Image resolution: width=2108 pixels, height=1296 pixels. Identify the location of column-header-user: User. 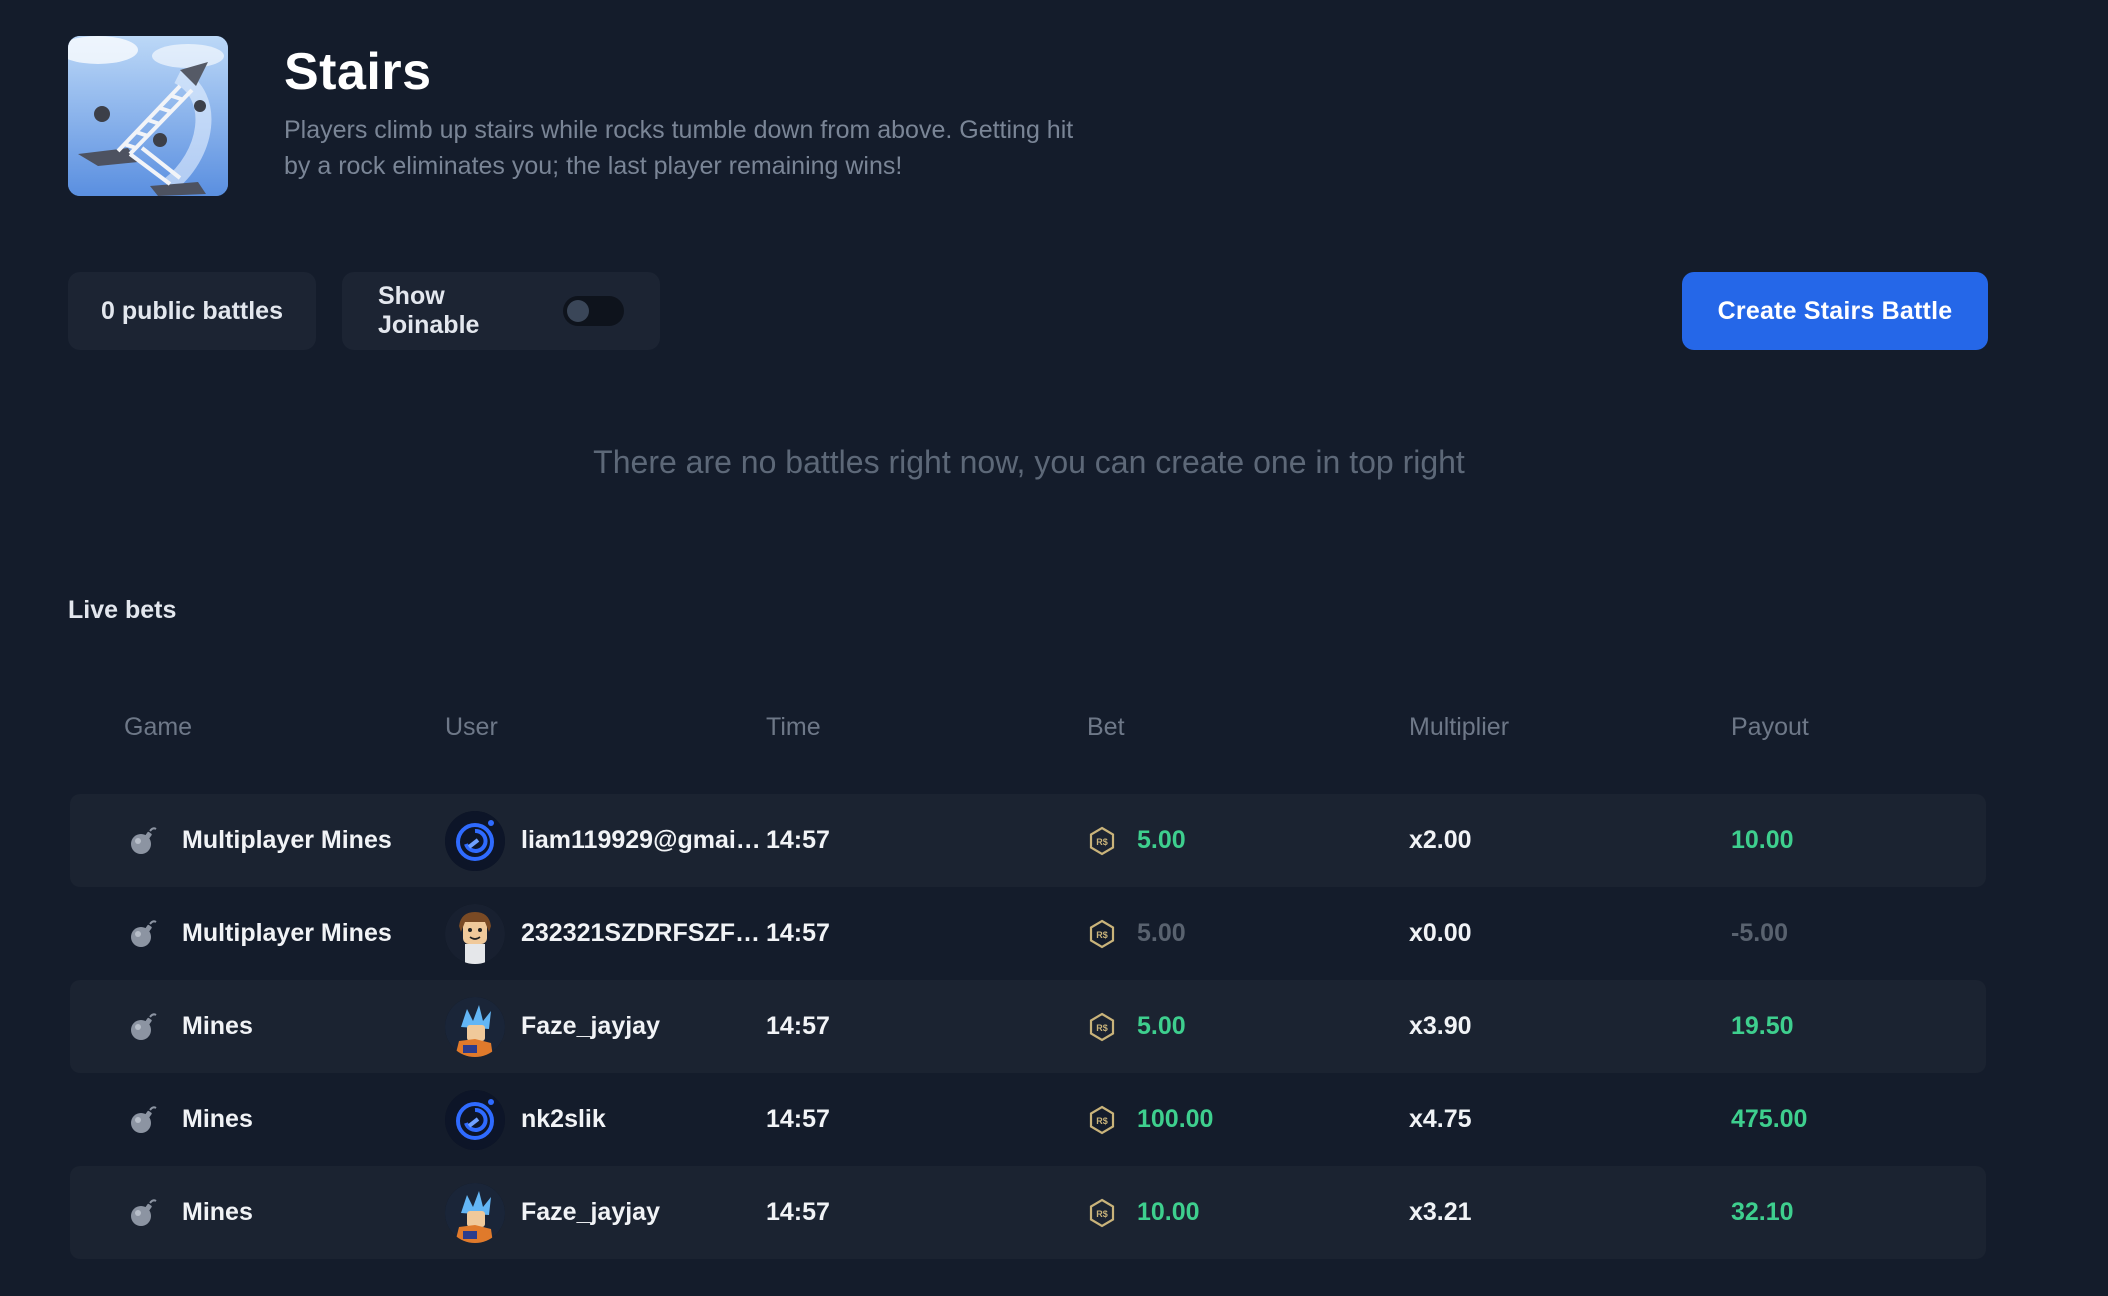
(471, 726).